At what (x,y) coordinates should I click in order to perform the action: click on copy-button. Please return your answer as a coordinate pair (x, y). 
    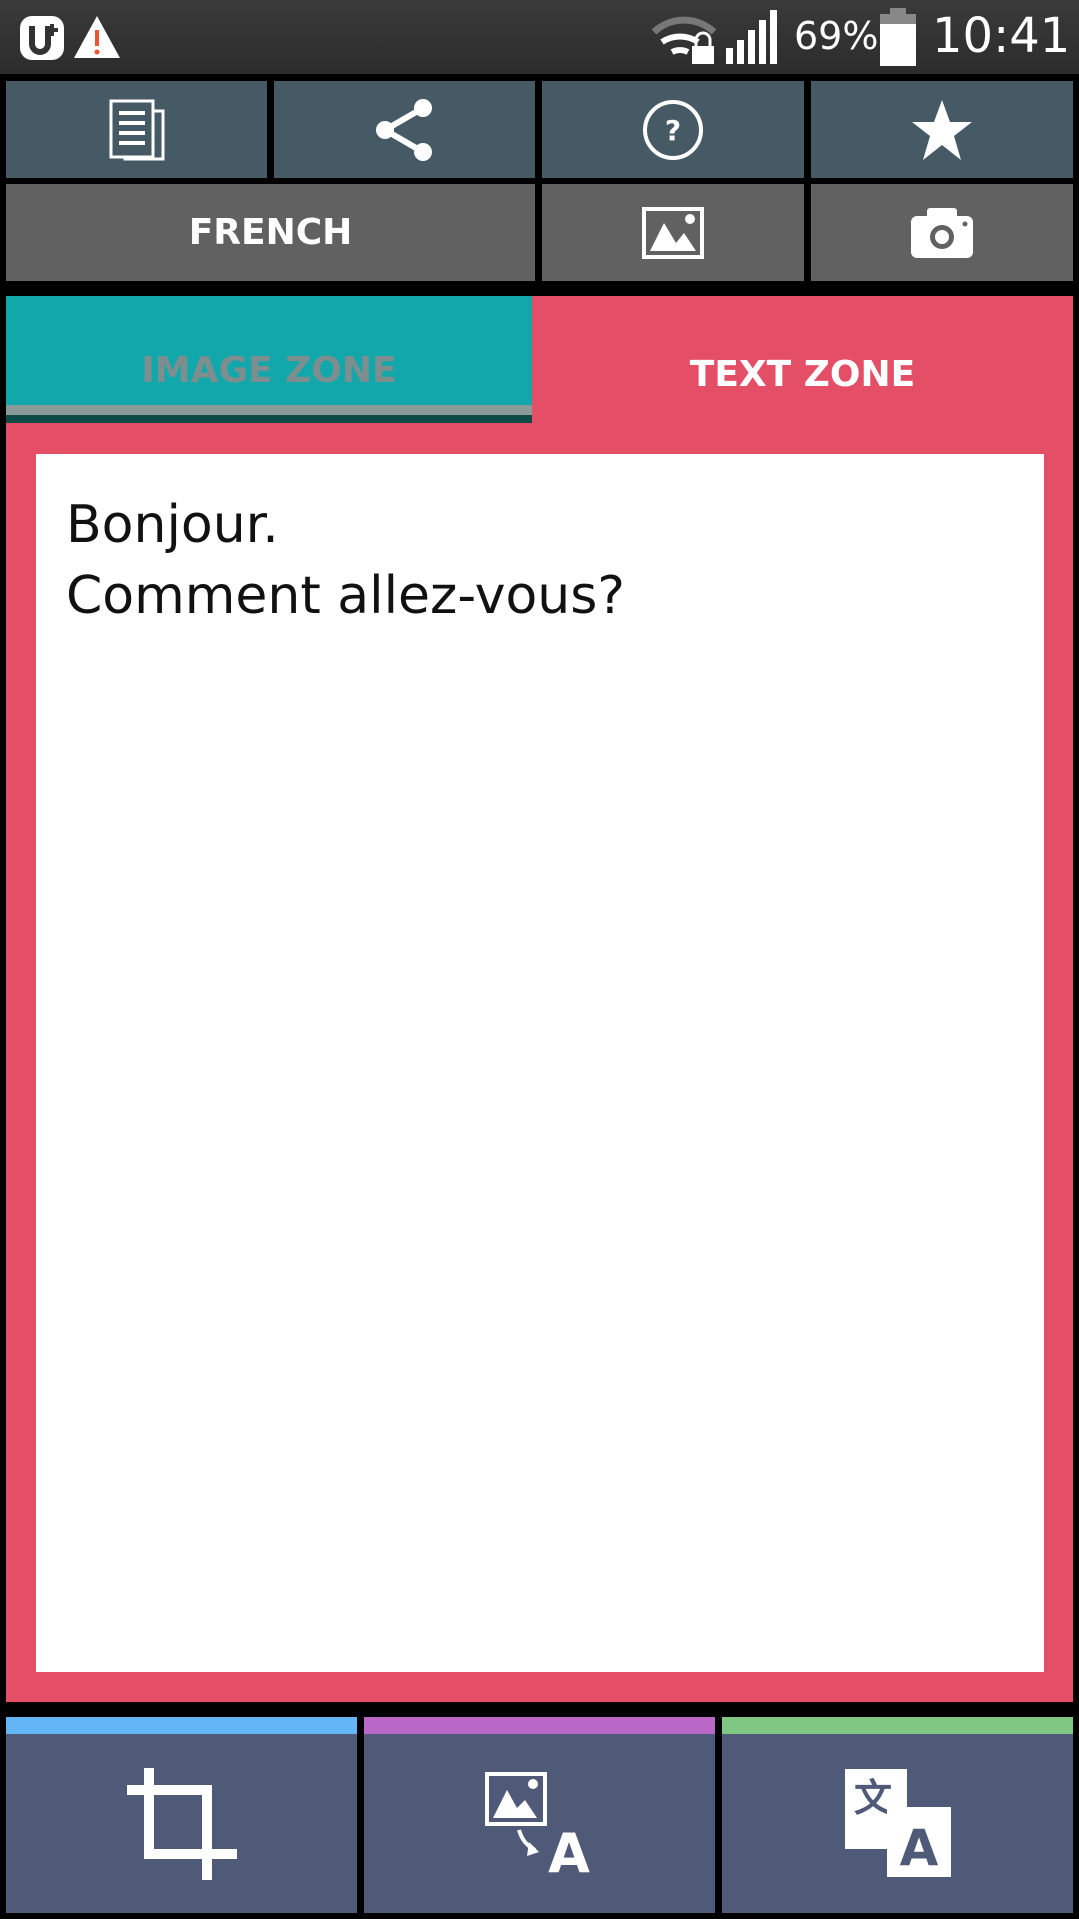
    Looking at the image, I should click on (136, 129).